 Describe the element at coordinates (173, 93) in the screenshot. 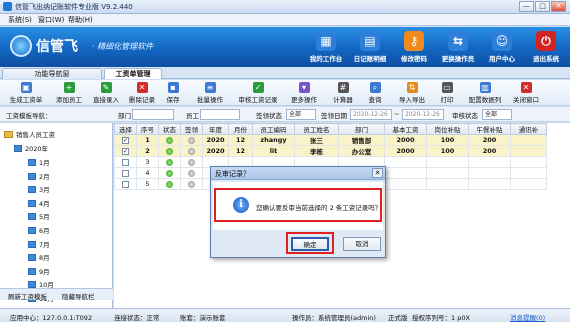

I see `save-button: ▪ 保存` at that location.